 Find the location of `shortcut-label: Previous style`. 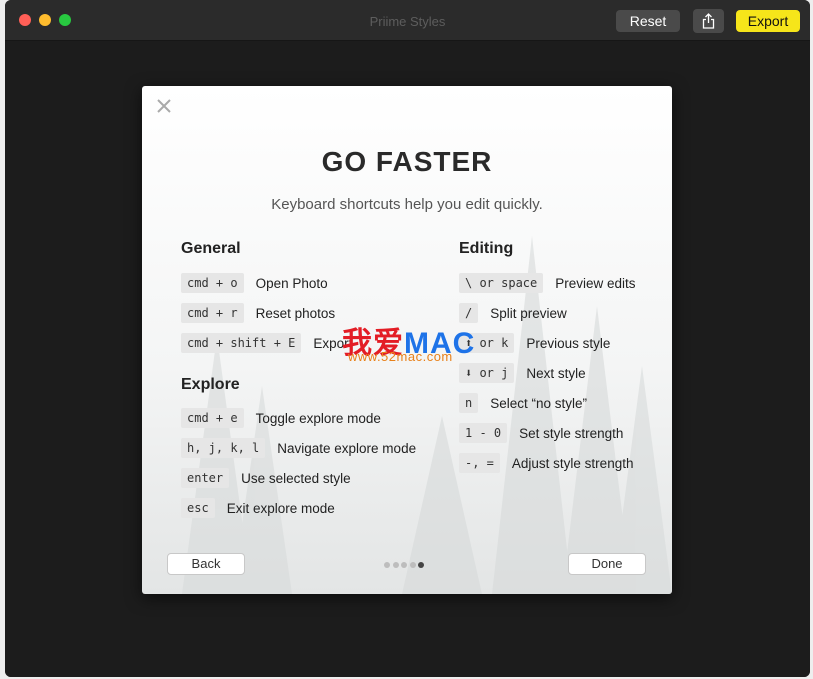

shortcut-label: Previous style is located at coordinates (568, 343).